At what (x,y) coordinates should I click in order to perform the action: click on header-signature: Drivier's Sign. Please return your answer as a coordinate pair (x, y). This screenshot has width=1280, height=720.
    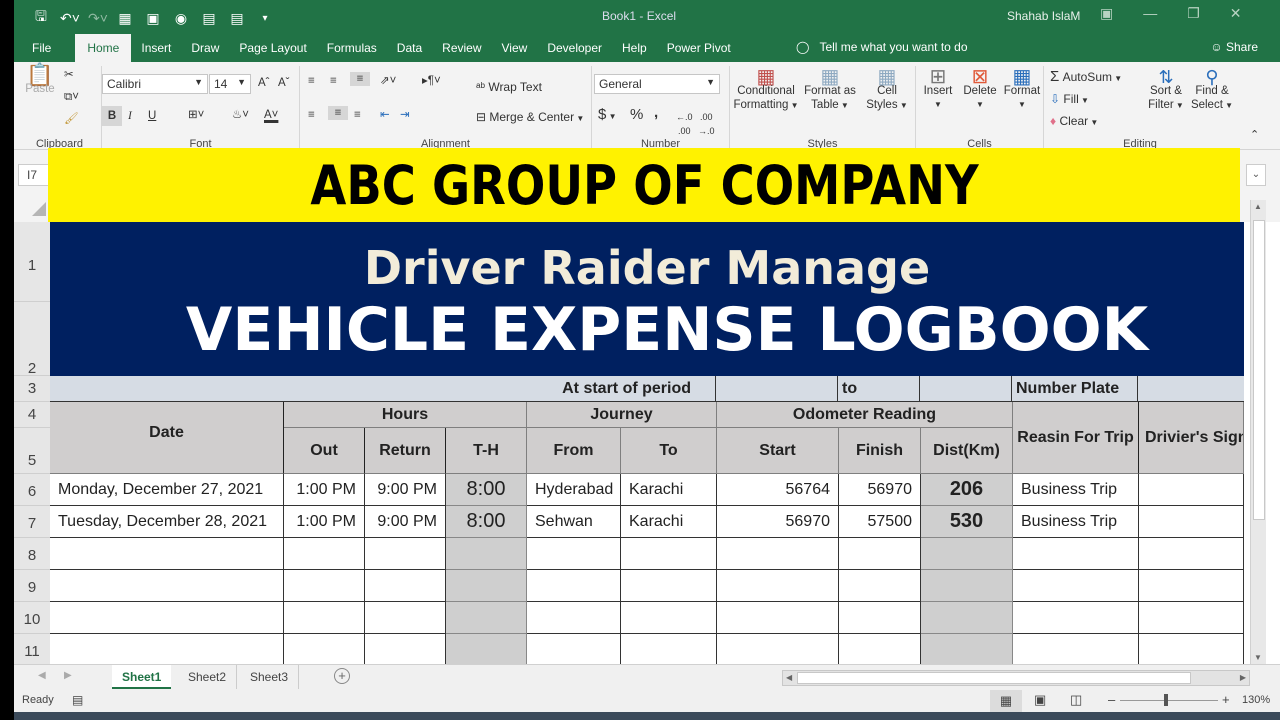
    Looking at the image, I should click on (1191, 438).